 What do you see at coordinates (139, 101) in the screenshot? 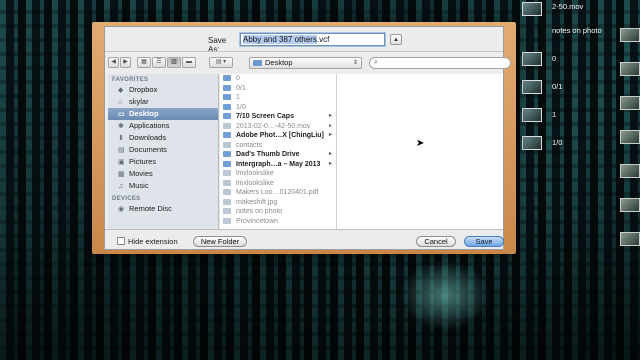
I see `sidebar-item-label: skylar` at bounding box center [139, 101].